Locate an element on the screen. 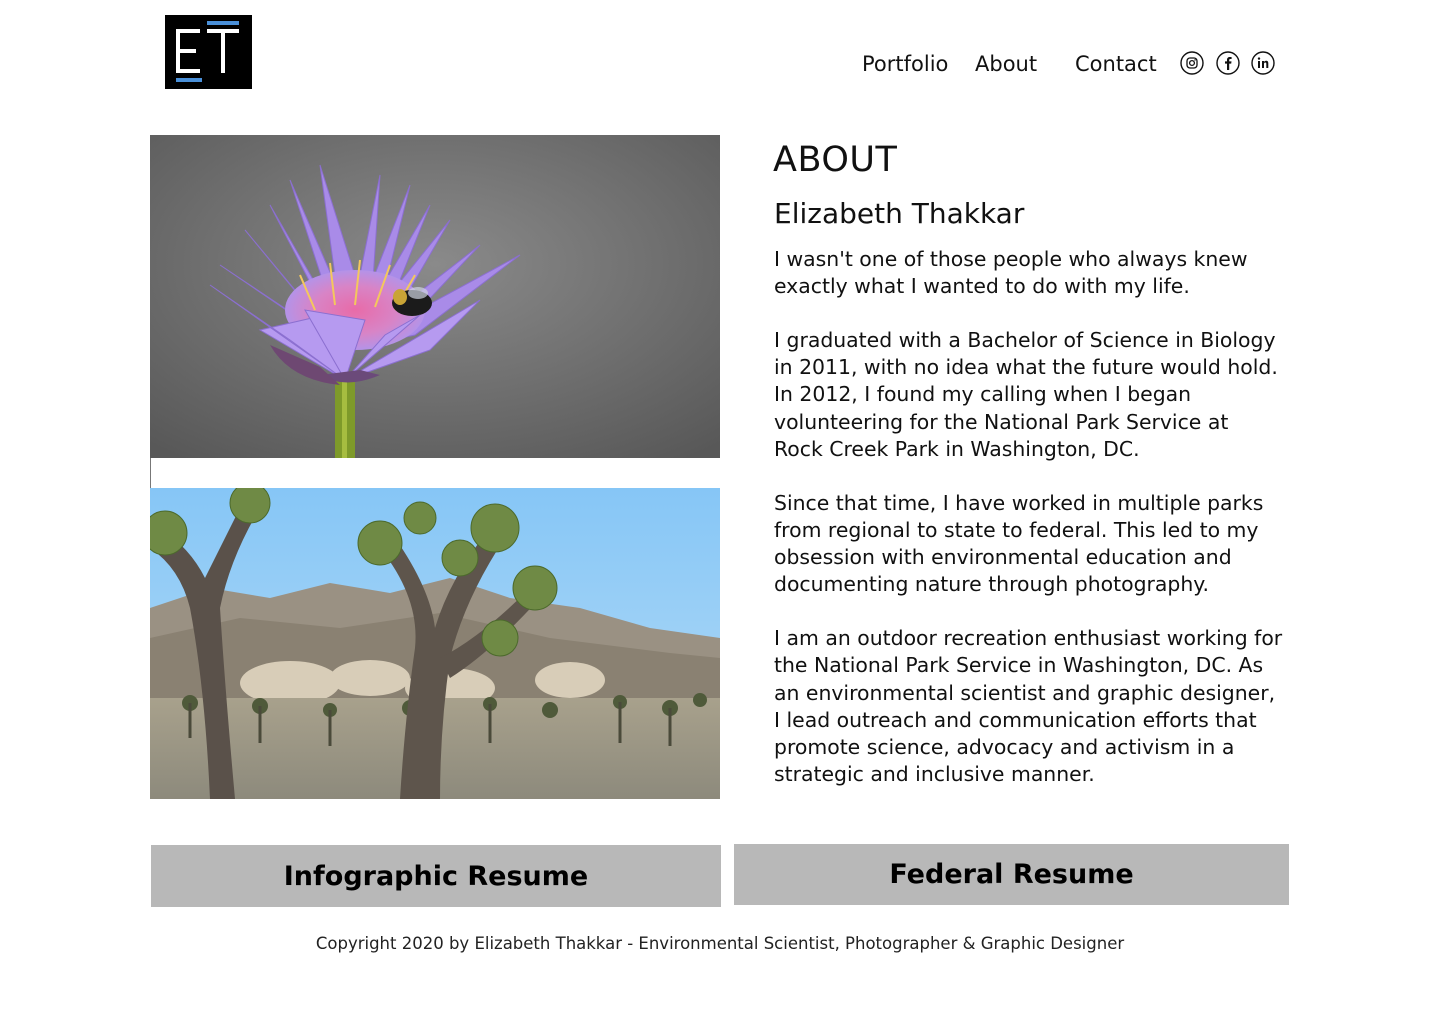 Image resolution: width=1440 pixels, height=1024 pixels. about-heading: ABOUT is located at coordinates (835, 160).